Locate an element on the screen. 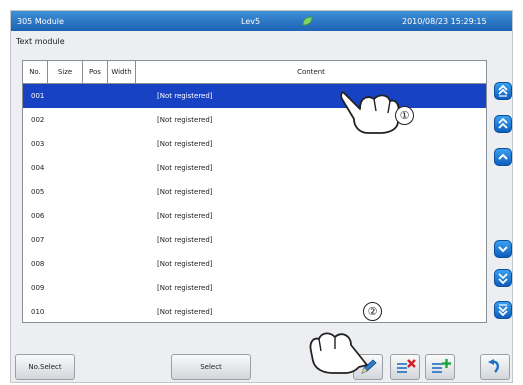 Image resolution: width=523 pixels, height=385 pixels. back-button is located at coordinates (495, 367).